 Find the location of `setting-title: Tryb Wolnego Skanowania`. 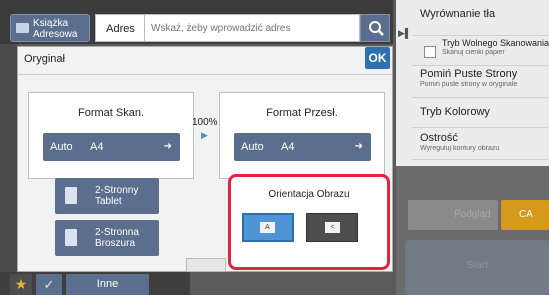

setting-title: Tryb Wolnego Skanowania is located at coordinates (495, 43).